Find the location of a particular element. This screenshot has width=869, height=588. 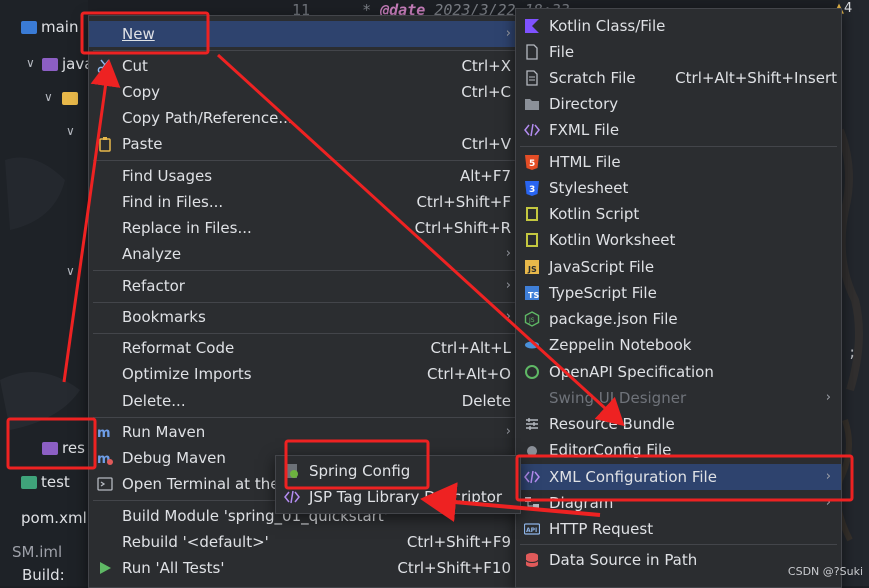

menu-item-http-request: API HTTP Request is located at coordinates (678, 529).